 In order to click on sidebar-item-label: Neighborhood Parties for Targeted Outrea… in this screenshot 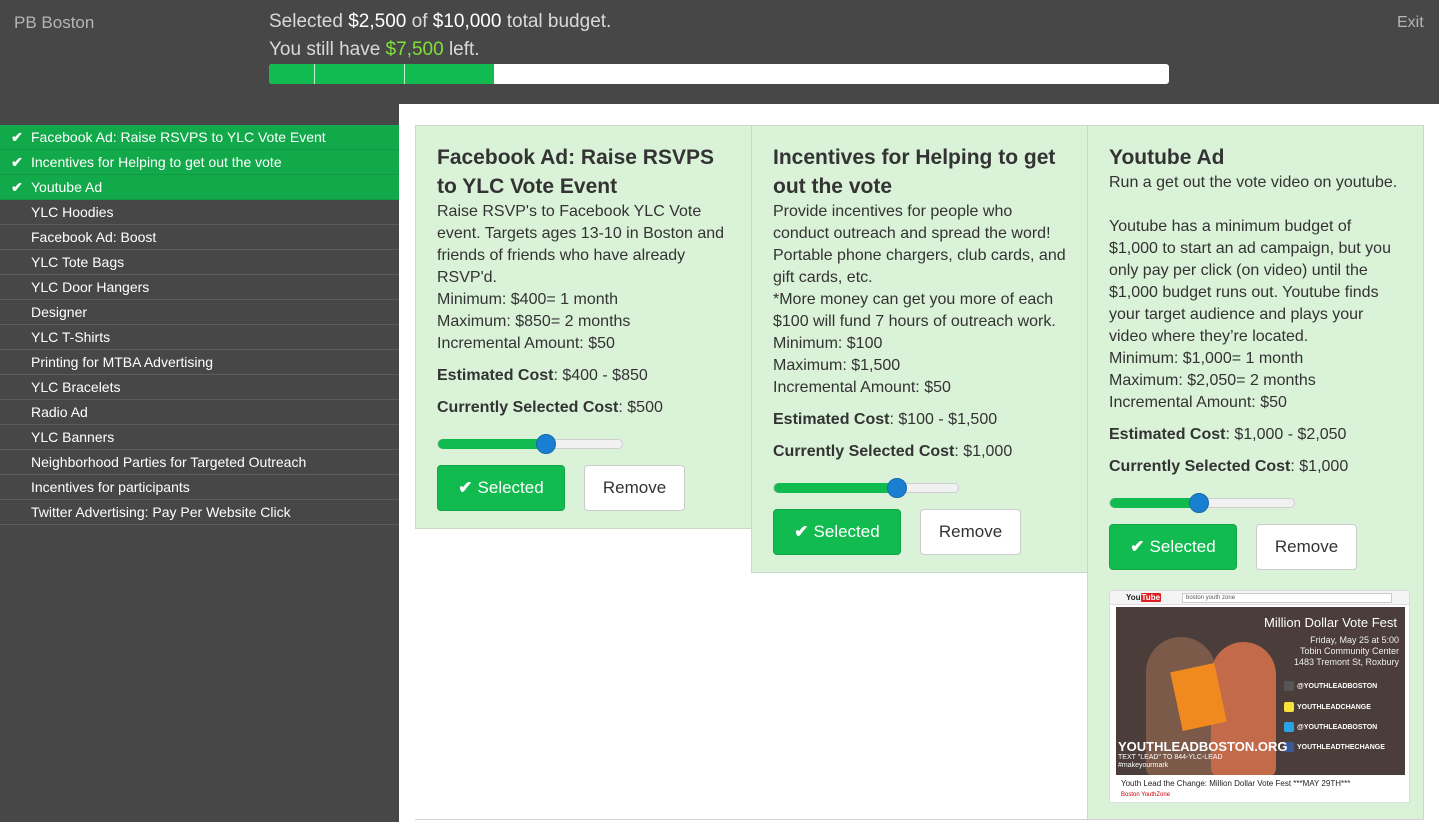, I will do `click(169, 462)`.